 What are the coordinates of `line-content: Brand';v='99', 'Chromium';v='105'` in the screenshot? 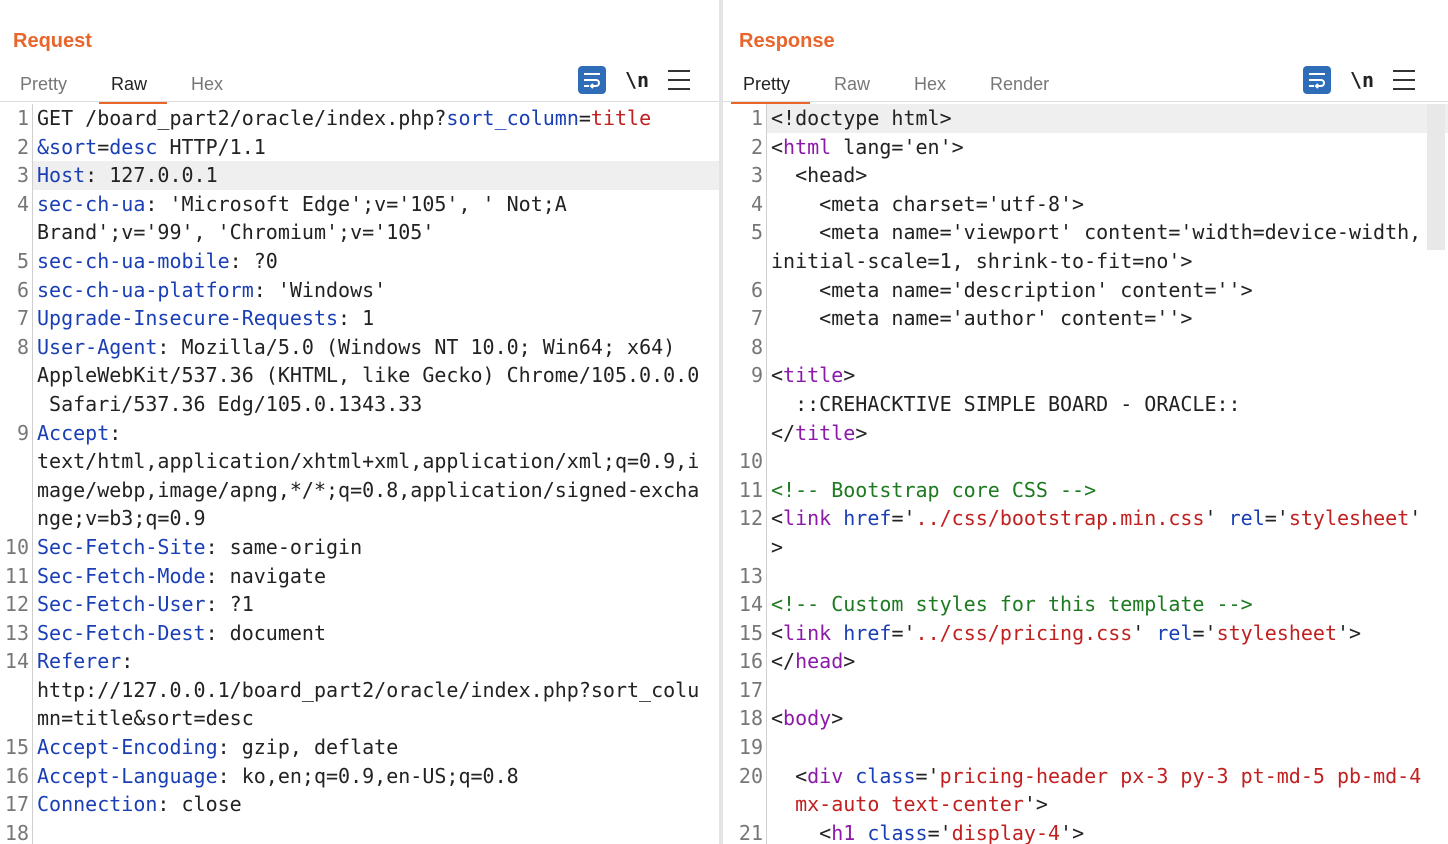 It's located at (376, 232).